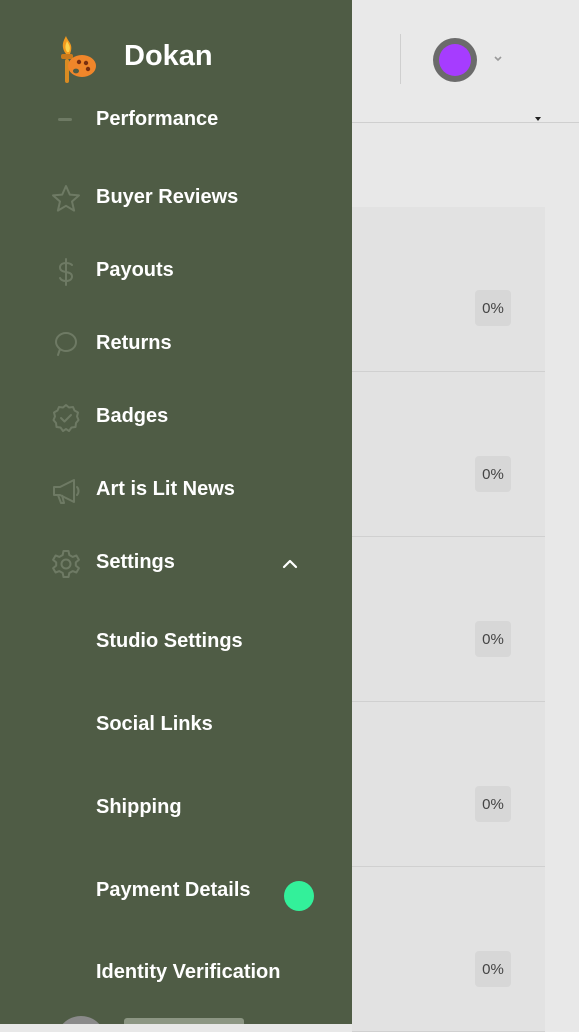 This screenshot has height=1032, width=579. What do you see at coordinates (65, 119) in the screenshot?
I see `chart-icon` at bounding box center [65, 119].